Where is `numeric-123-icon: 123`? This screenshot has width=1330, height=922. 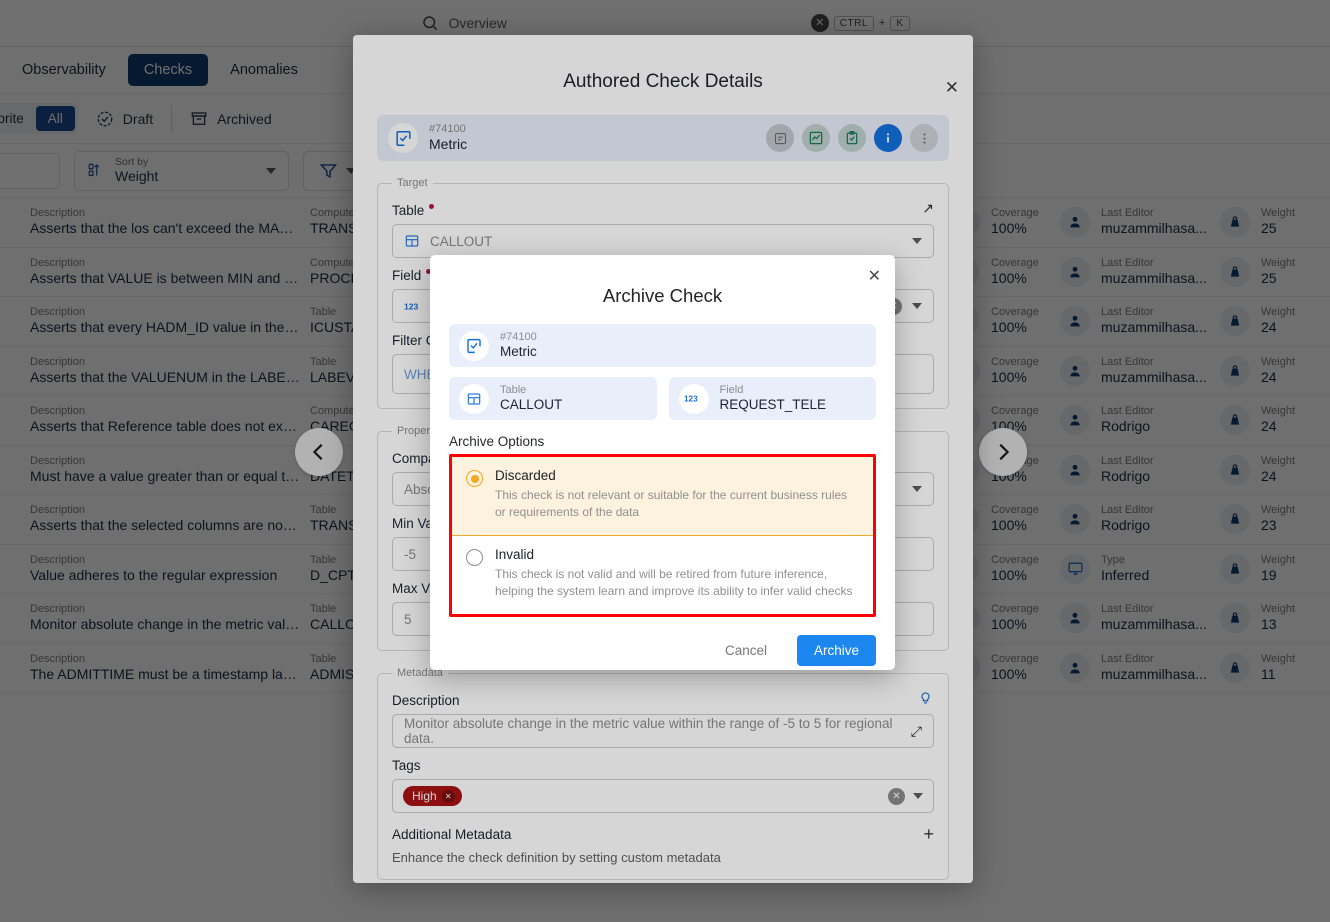
numeric-123-icon: 123 is located at coordinates (691, 398).